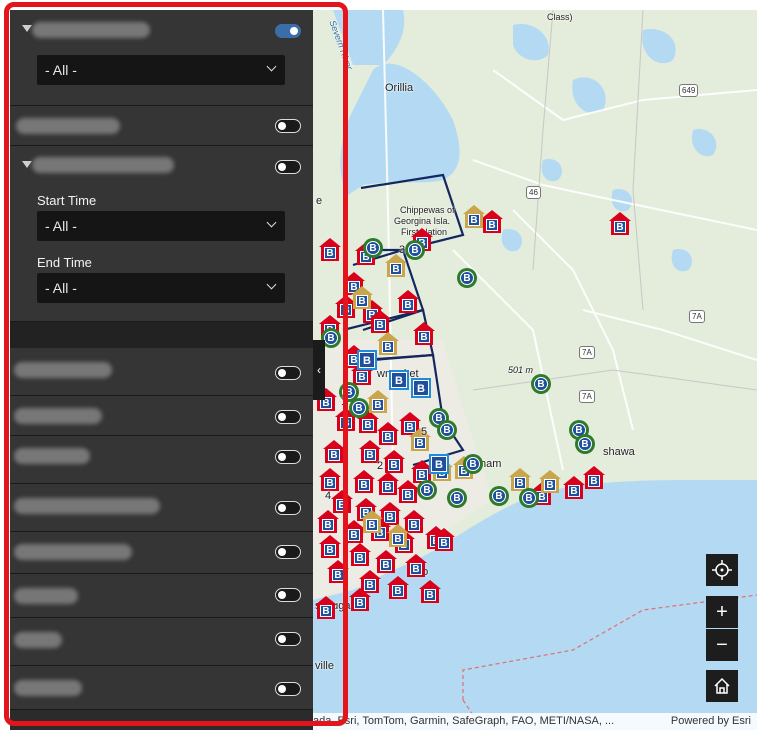 The width and height of the screenshot is (757, 733). What do you see at coordinates (722, 612) in the screenshot?
I see `zoom-in-button: +` at bounding box center [722, 612].